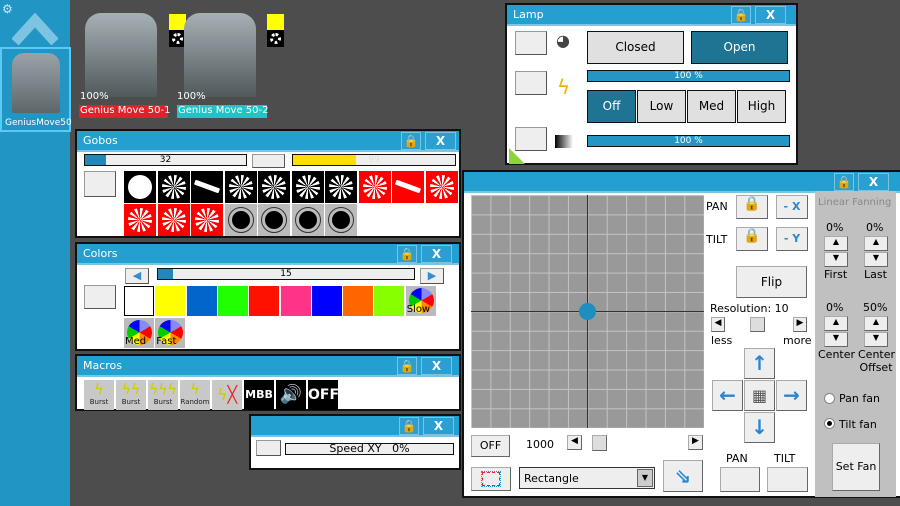 This screenshot has width=900, height=506. Describe the element at coordinates (688, 76) in the screenshot. I see `lamp-power-bar: 100 %` at that location.